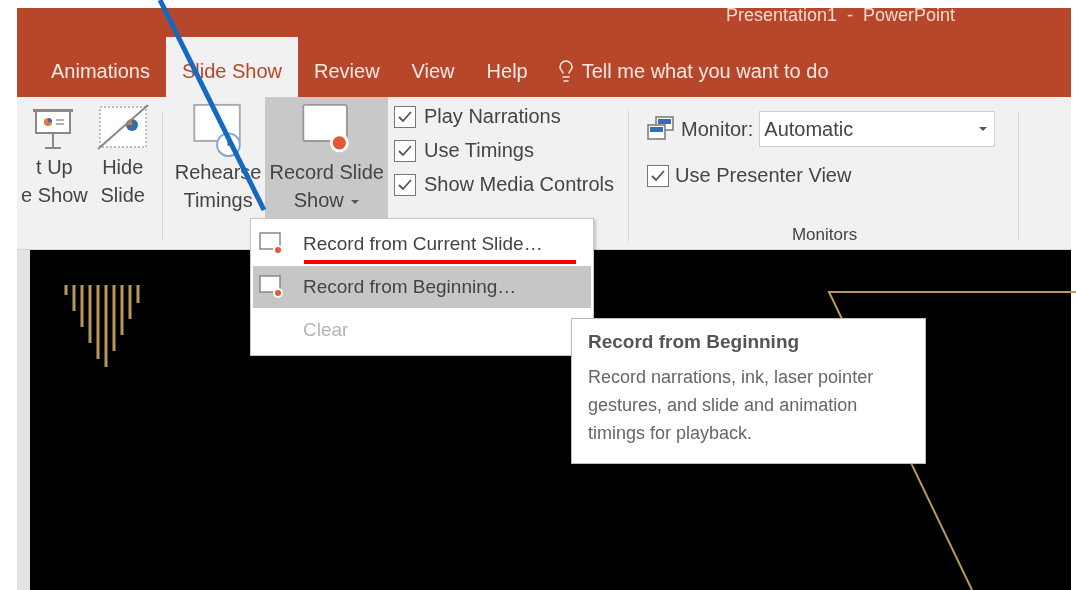 This screenshot has width=1076, height=590. I want to click on ribbon-tab: Help, so click(507, 71).